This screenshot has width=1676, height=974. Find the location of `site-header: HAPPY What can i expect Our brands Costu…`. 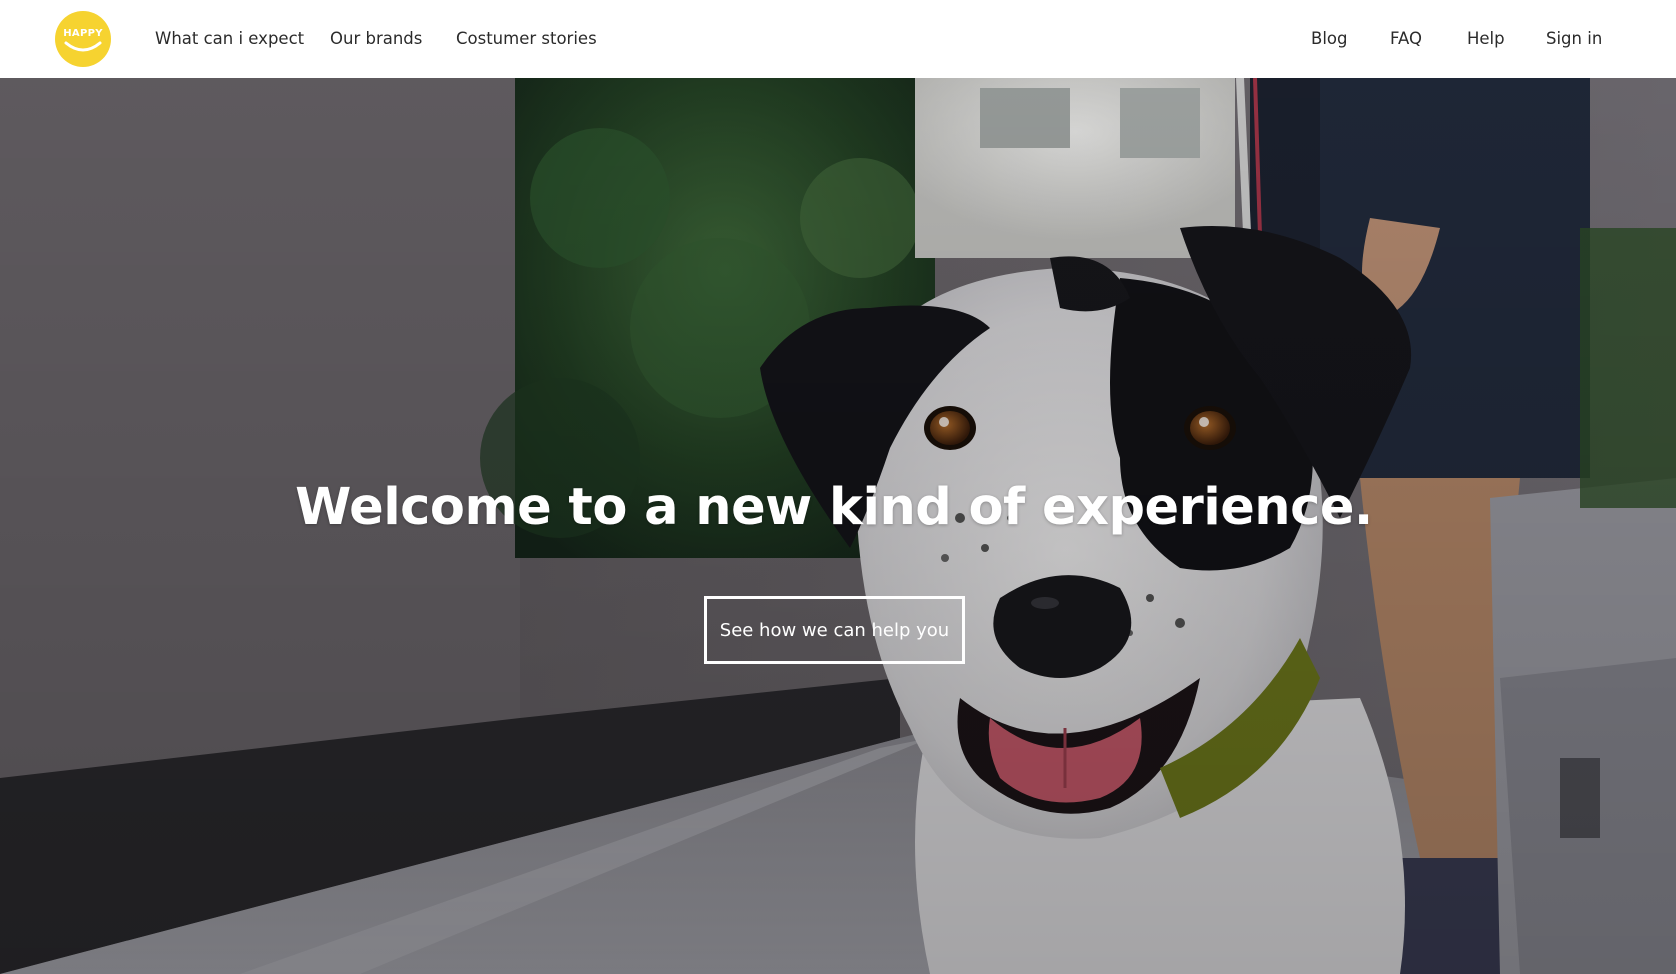

site-header: HAPPY What can i expect Our brands Costu… is located at coordinates (838, 39).